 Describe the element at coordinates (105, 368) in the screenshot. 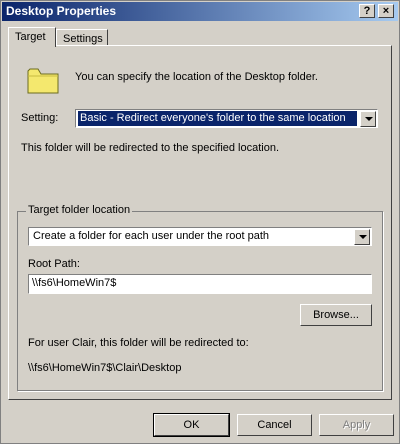

I see `redirect-preview-path: \\fs6\HomeWin7$\Clair\Desktop` at that location.